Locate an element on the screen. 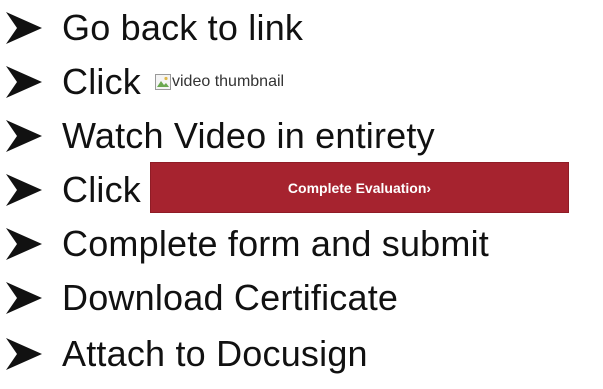 Image resolution: width=603 pixels, height=389 pixels. list-item: Complete form and submit is located at coordinates (244, 244).